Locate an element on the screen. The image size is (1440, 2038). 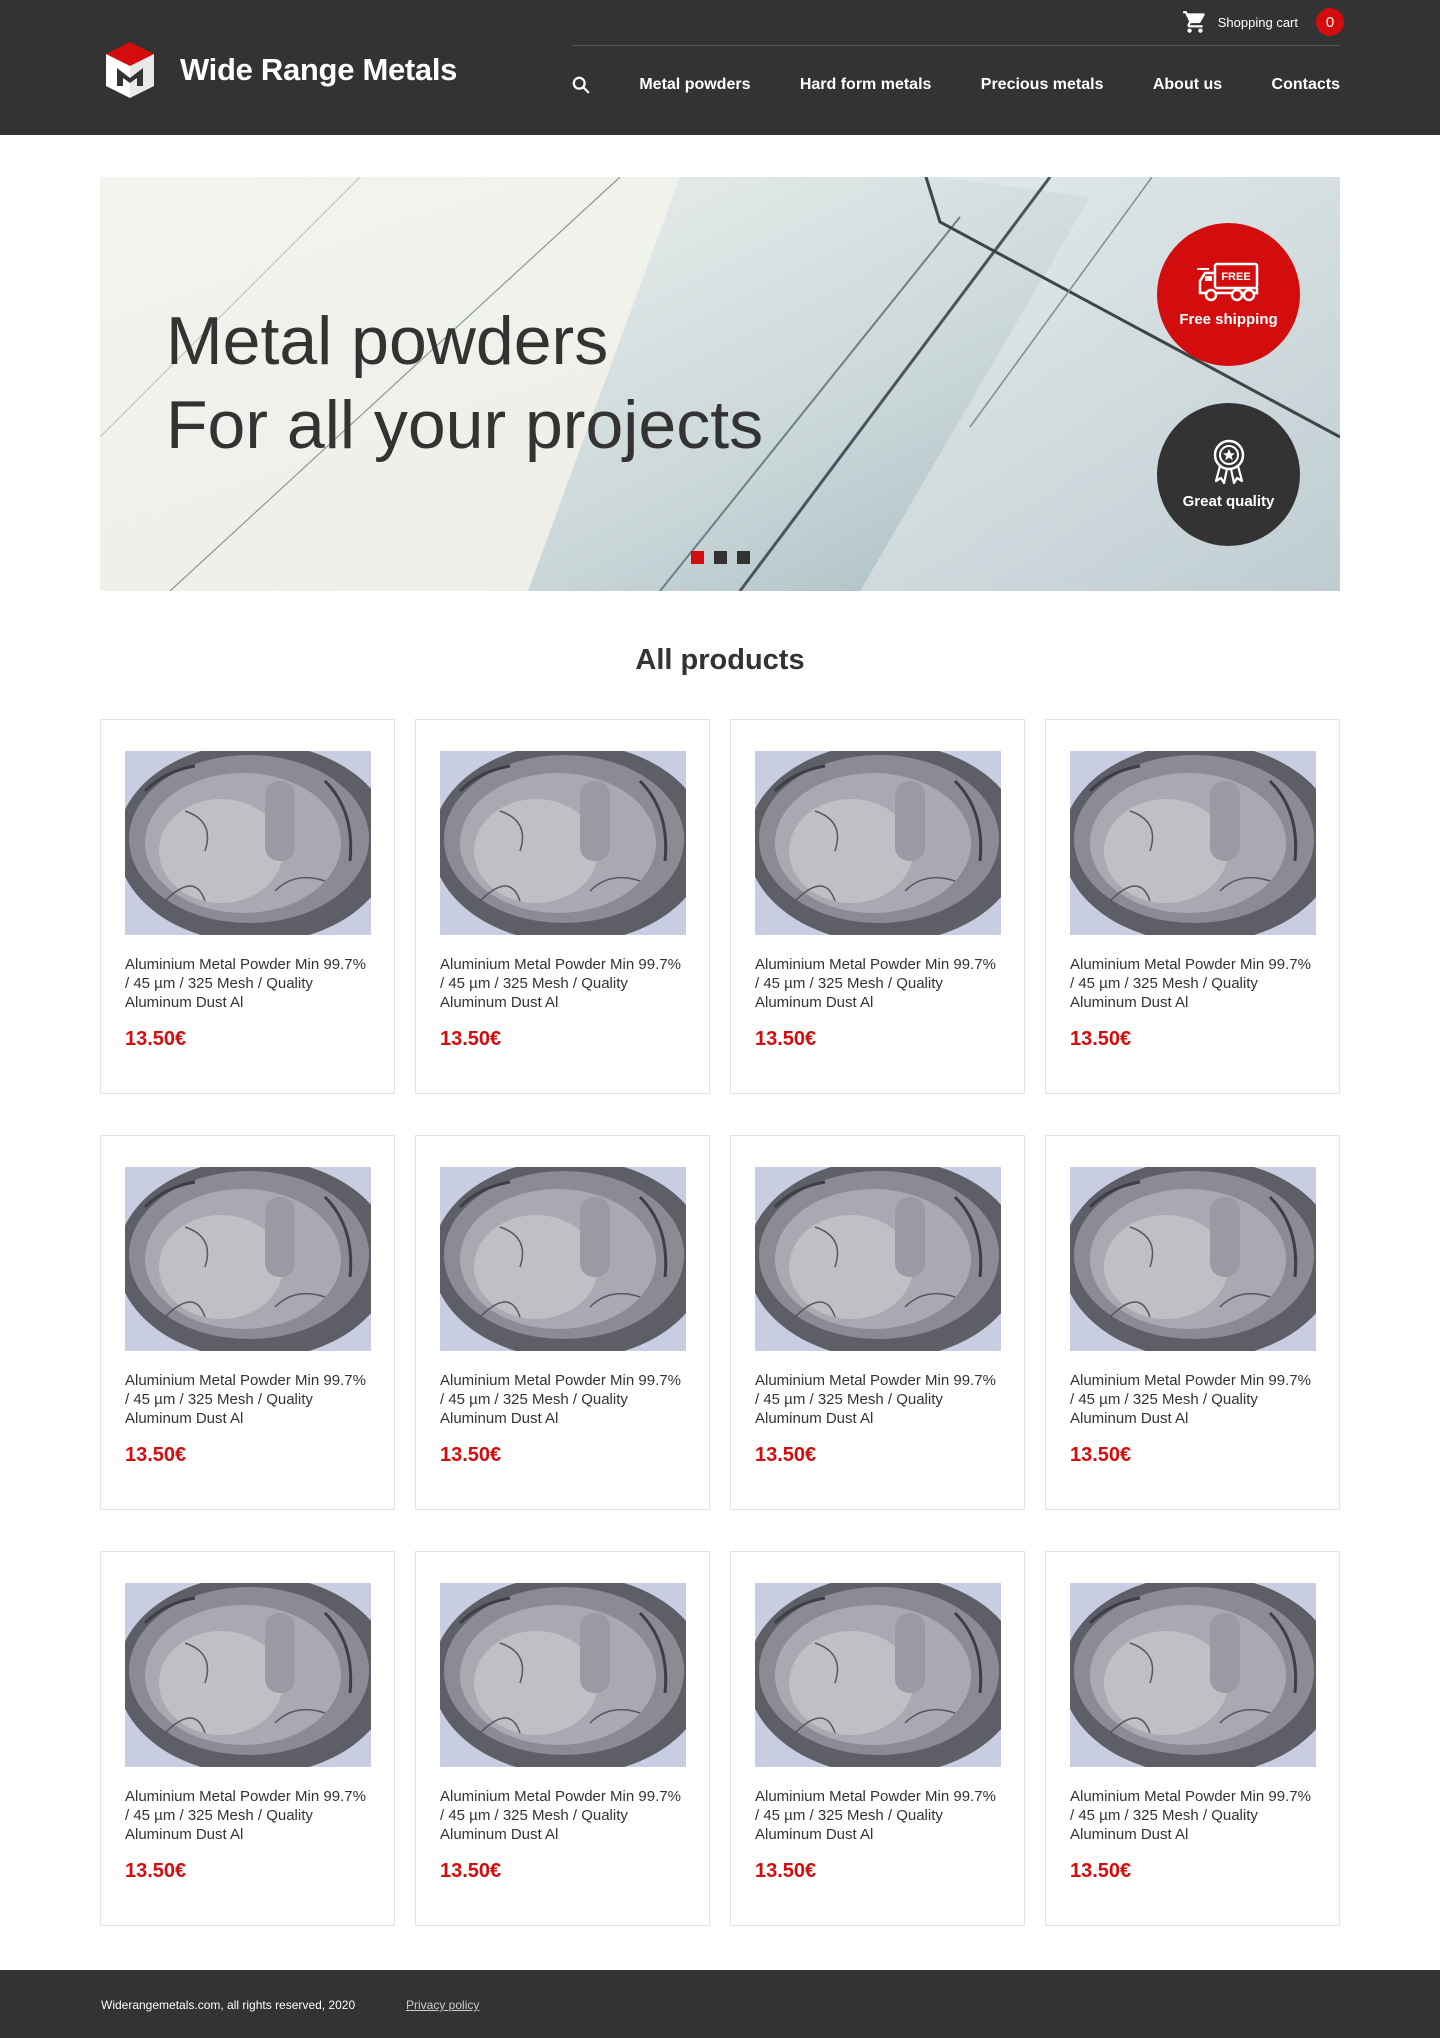
hero-title-line-1: Metal powders is located at coordinates (387, 341).